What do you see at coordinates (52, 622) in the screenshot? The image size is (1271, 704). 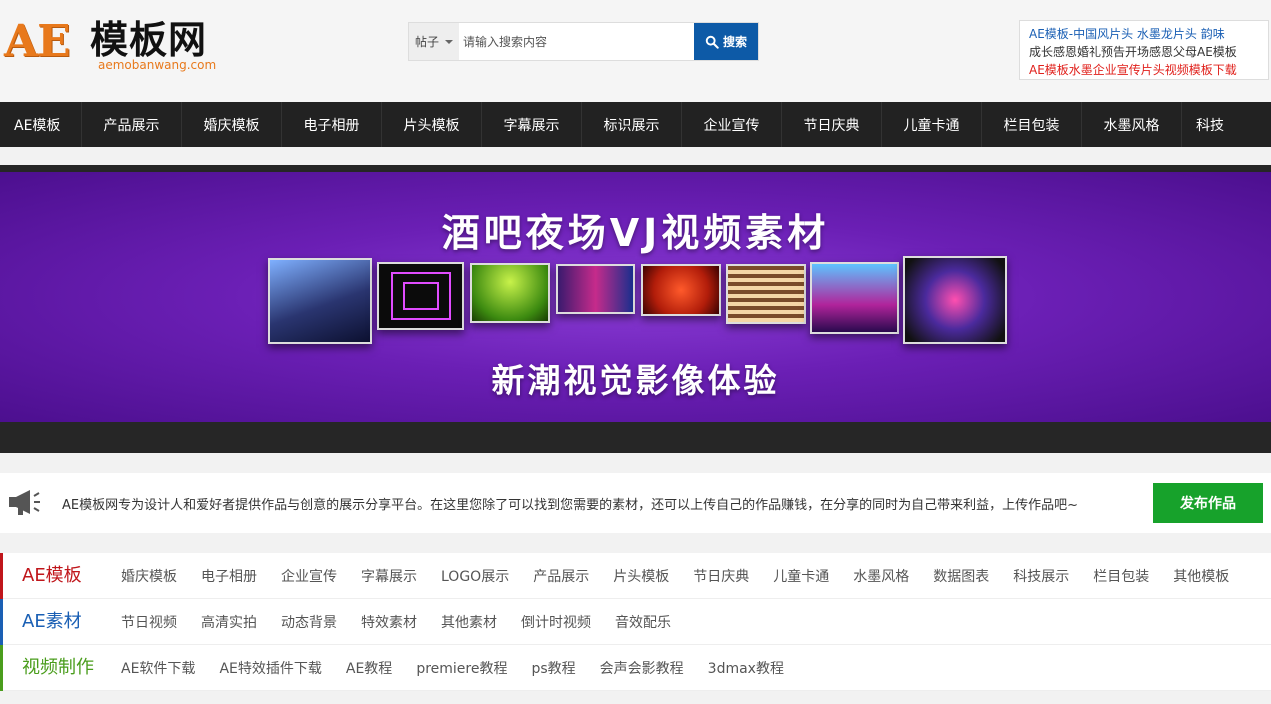 I see `category-title: AE素材` at bounding box center [52, 622].